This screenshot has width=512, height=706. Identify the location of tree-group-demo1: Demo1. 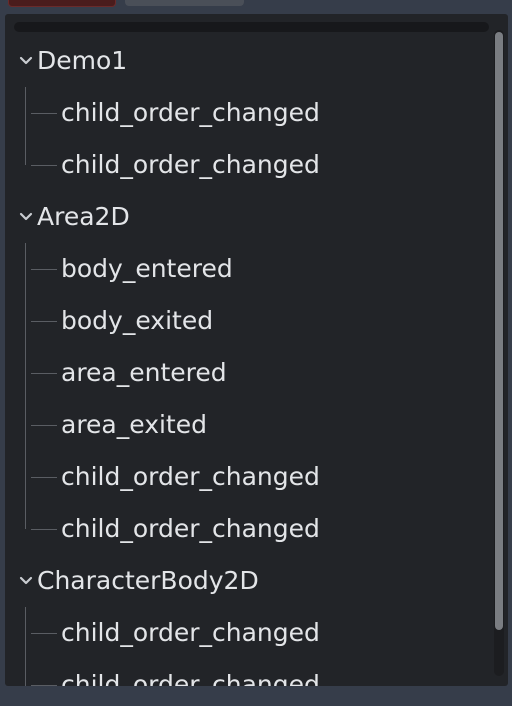
(248, 61).